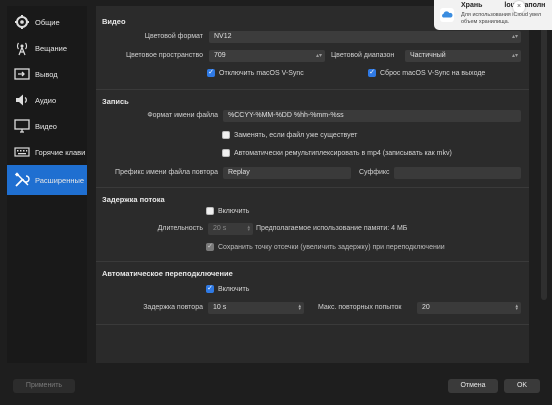 The width and height of the screenshot is (552, 405). I want to click on color-format-value: NV12, so click(223, 36).